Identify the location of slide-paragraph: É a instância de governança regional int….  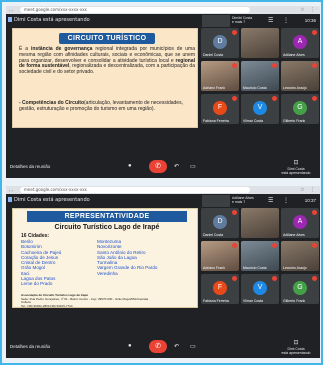
(107, 61).